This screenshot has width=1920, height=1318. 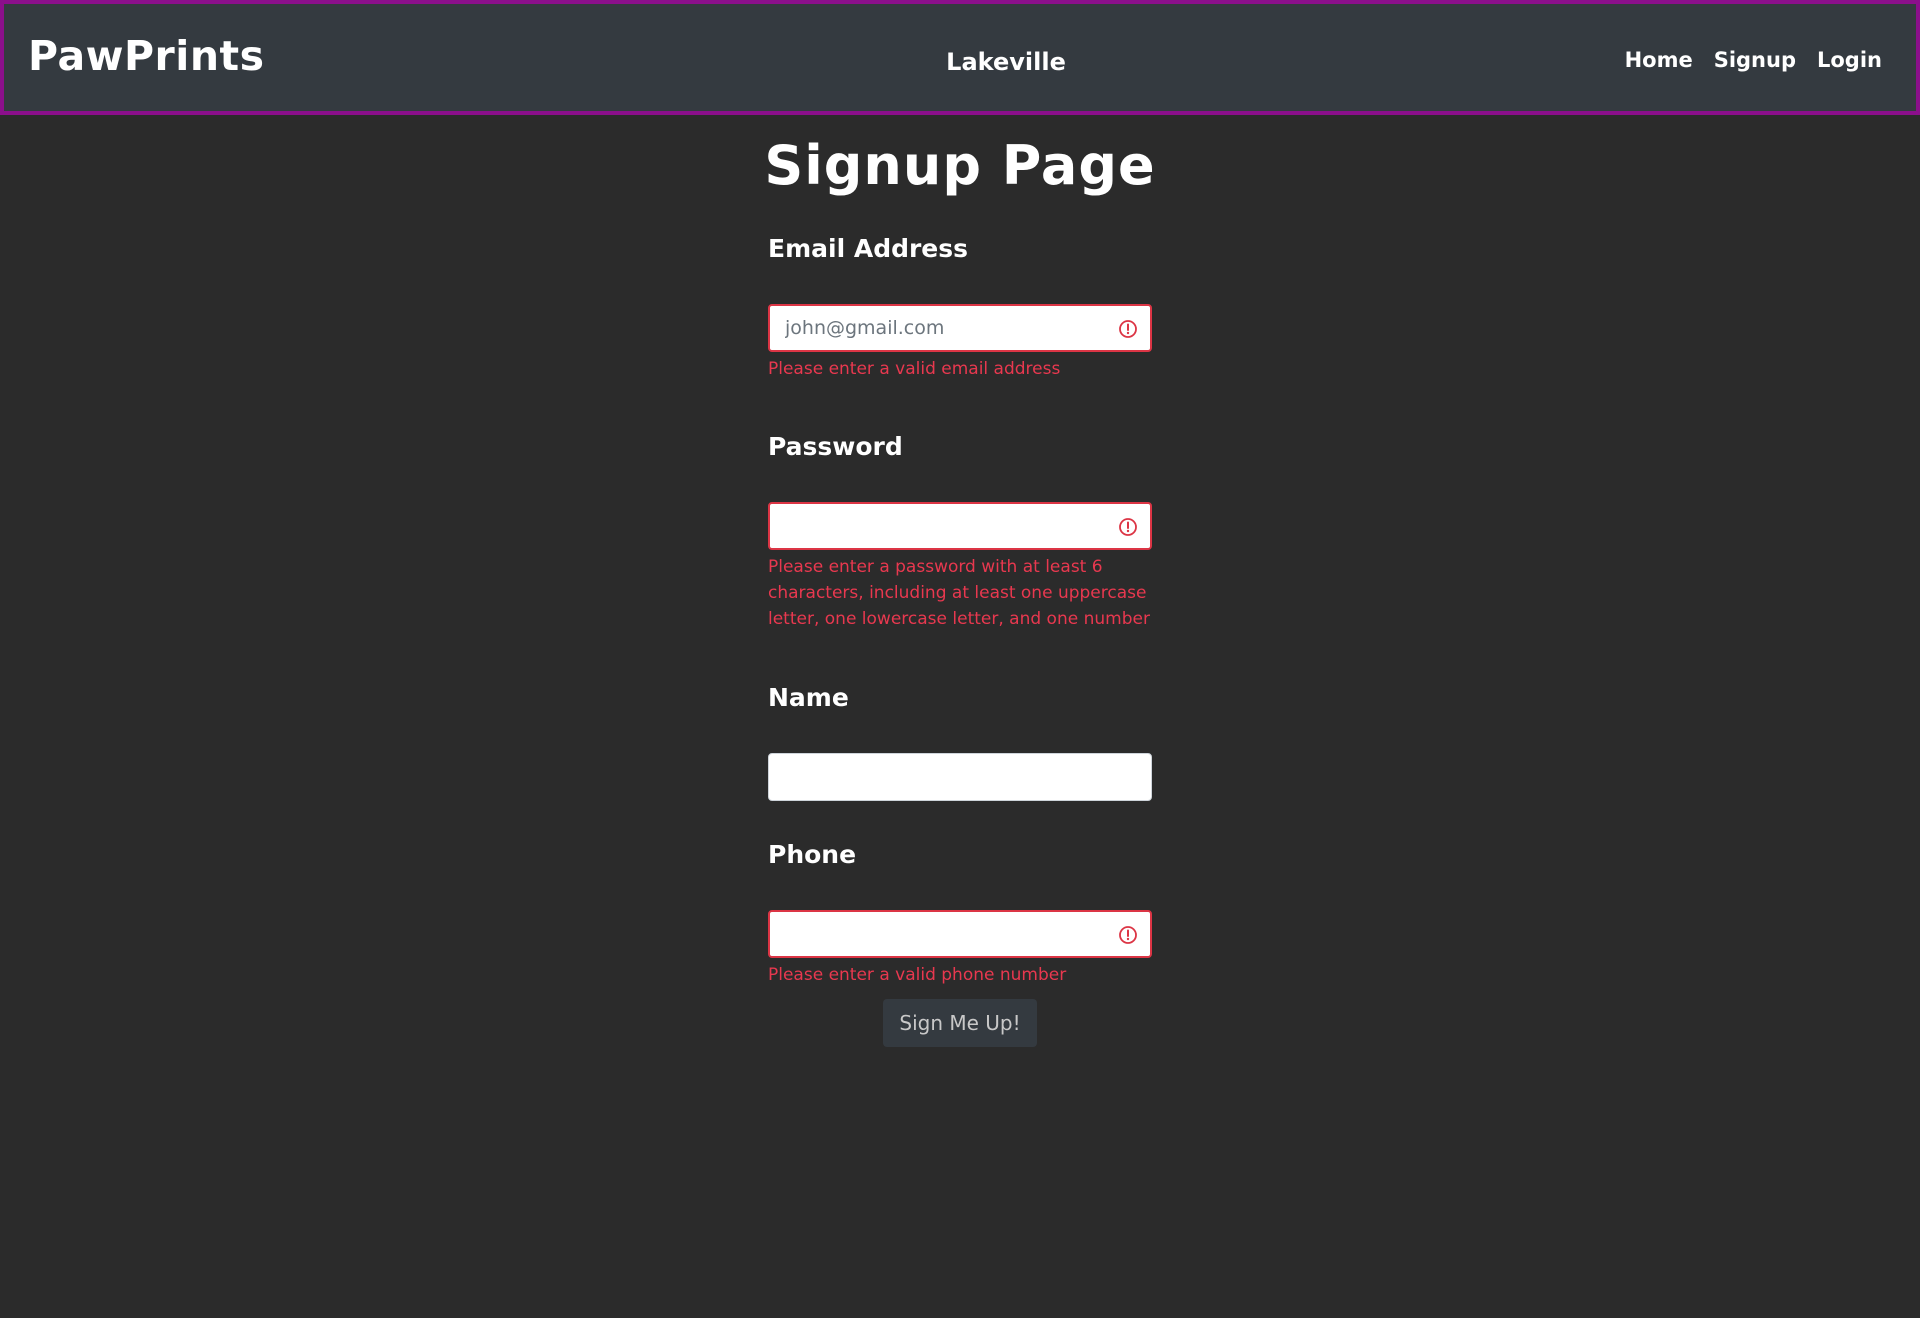 I want to click on page-title: Signup Page, so click(x=960, y=165).